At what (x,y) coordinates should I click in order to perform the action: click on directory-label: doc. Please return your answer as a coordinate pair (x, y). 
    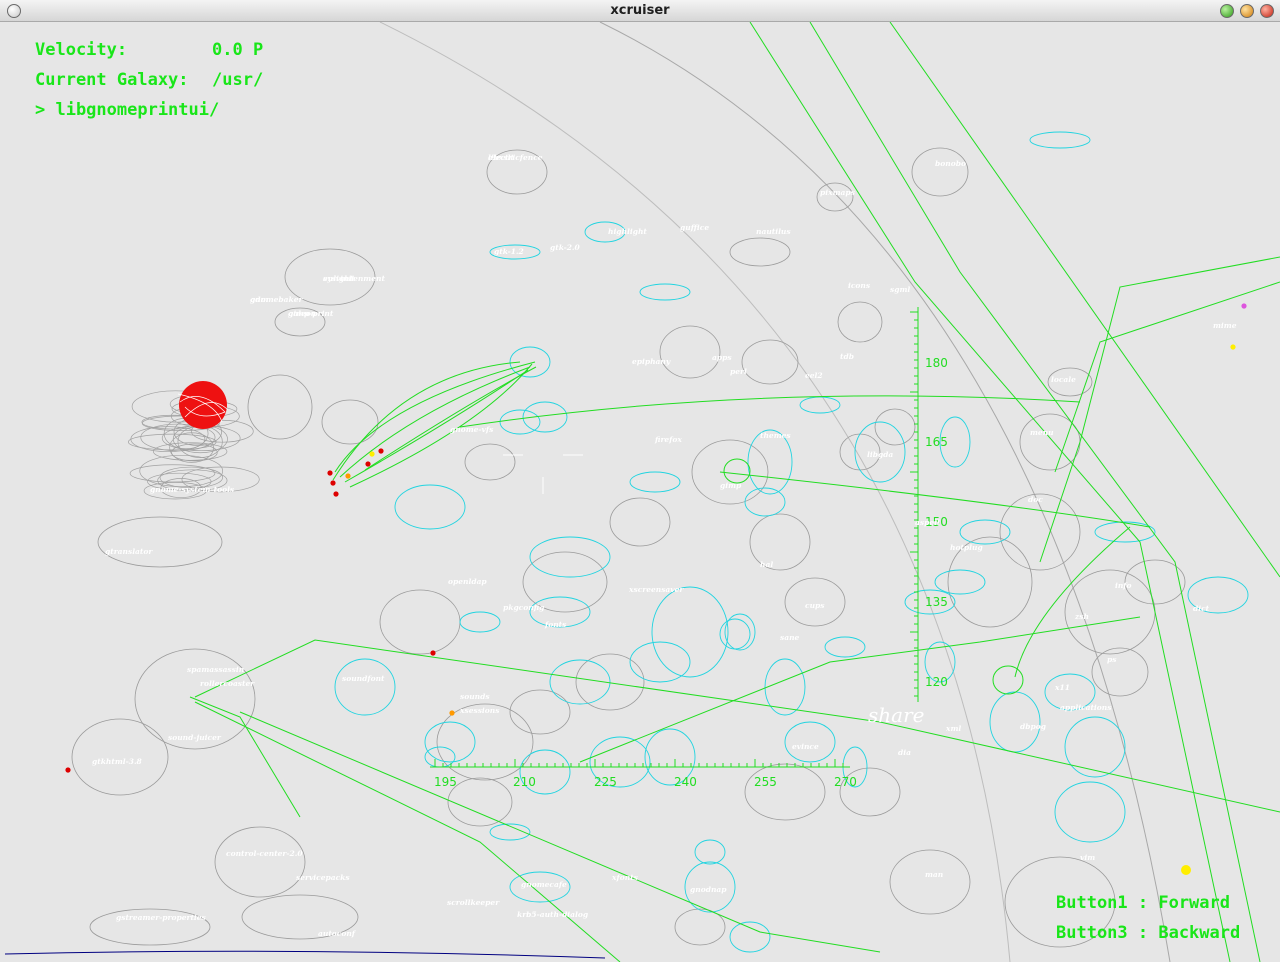
    Looking at the image, I should click on (1035, 499).